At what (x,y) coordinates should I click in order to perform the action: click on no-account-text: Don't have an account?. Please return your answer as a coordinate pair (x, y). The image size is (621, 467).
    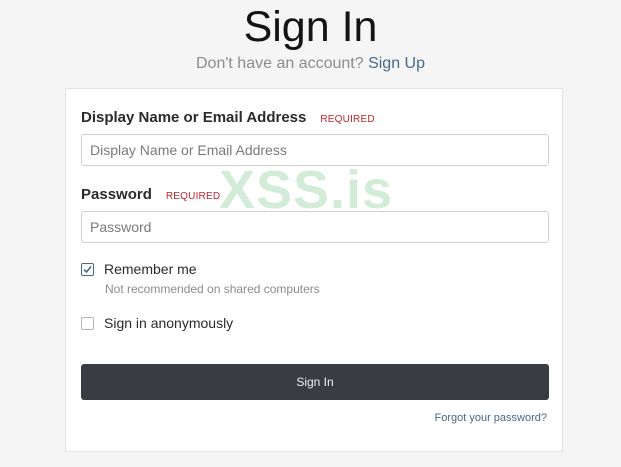
    Looking at the image, I should click on (280, 63).